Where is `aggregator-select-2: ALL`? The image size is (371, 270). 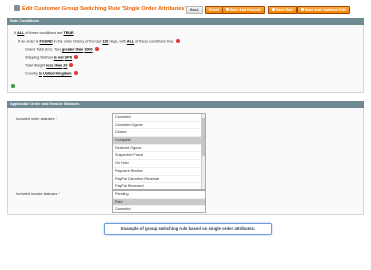
aggregator-select-2: ALL is located at coordinates (130, 42).